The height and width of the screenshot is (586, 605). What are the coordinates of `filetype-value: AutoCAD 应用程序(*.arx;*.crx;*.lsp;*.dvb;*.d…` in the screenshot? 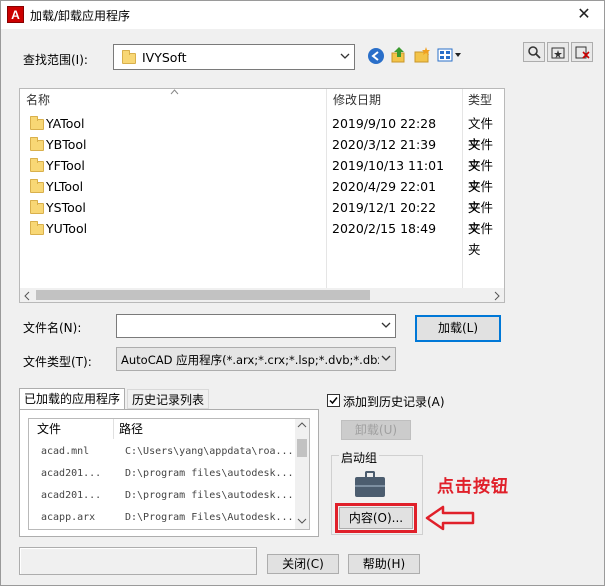 It's located at (250, 360).